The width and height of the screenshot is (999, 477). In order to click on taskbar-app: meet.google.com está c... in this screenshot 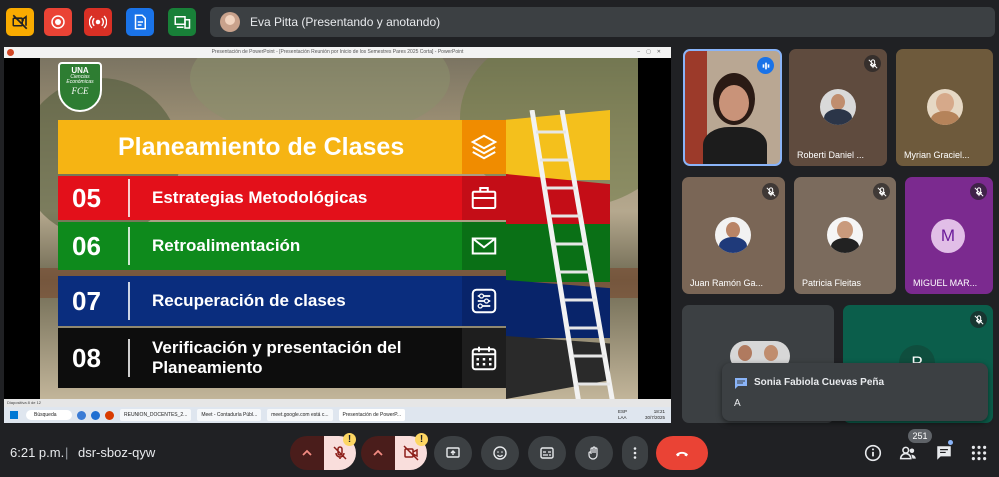, I will do `click(300, 415)`.